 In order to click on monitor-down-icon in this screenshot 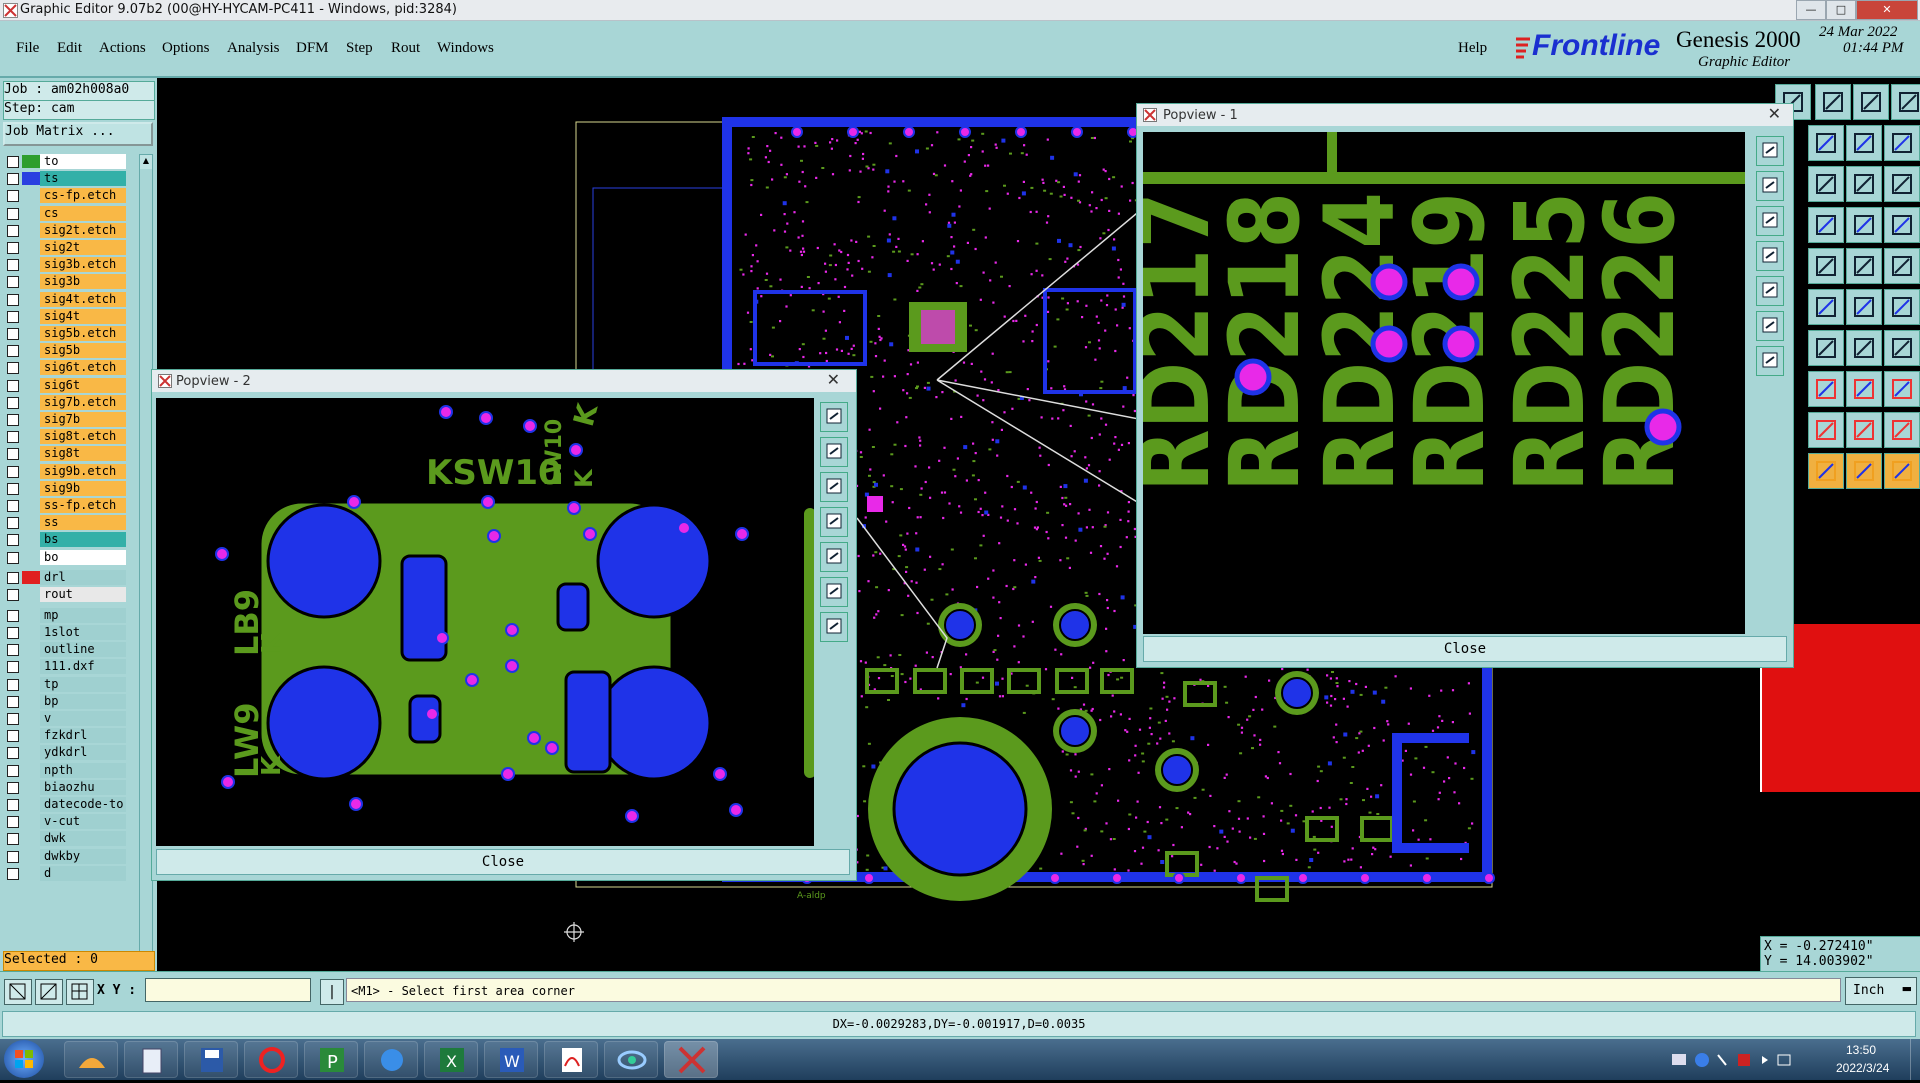, I will do `click(1833, 102)`.